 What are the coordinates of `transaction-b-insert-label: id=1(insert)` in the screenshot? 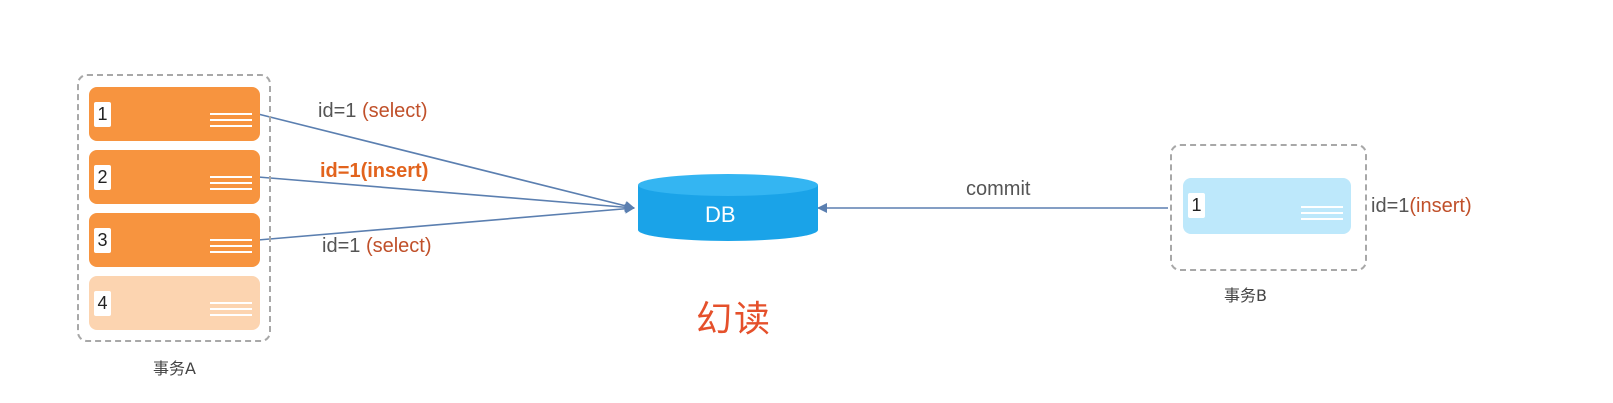 It's located at (1421, 206).